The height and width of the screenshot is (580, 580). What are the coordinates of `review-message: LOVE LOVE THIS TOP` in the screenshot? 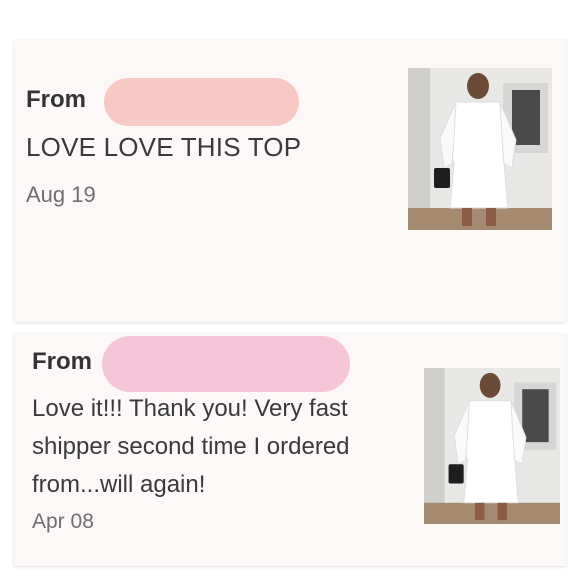 It's located at (164, 147).